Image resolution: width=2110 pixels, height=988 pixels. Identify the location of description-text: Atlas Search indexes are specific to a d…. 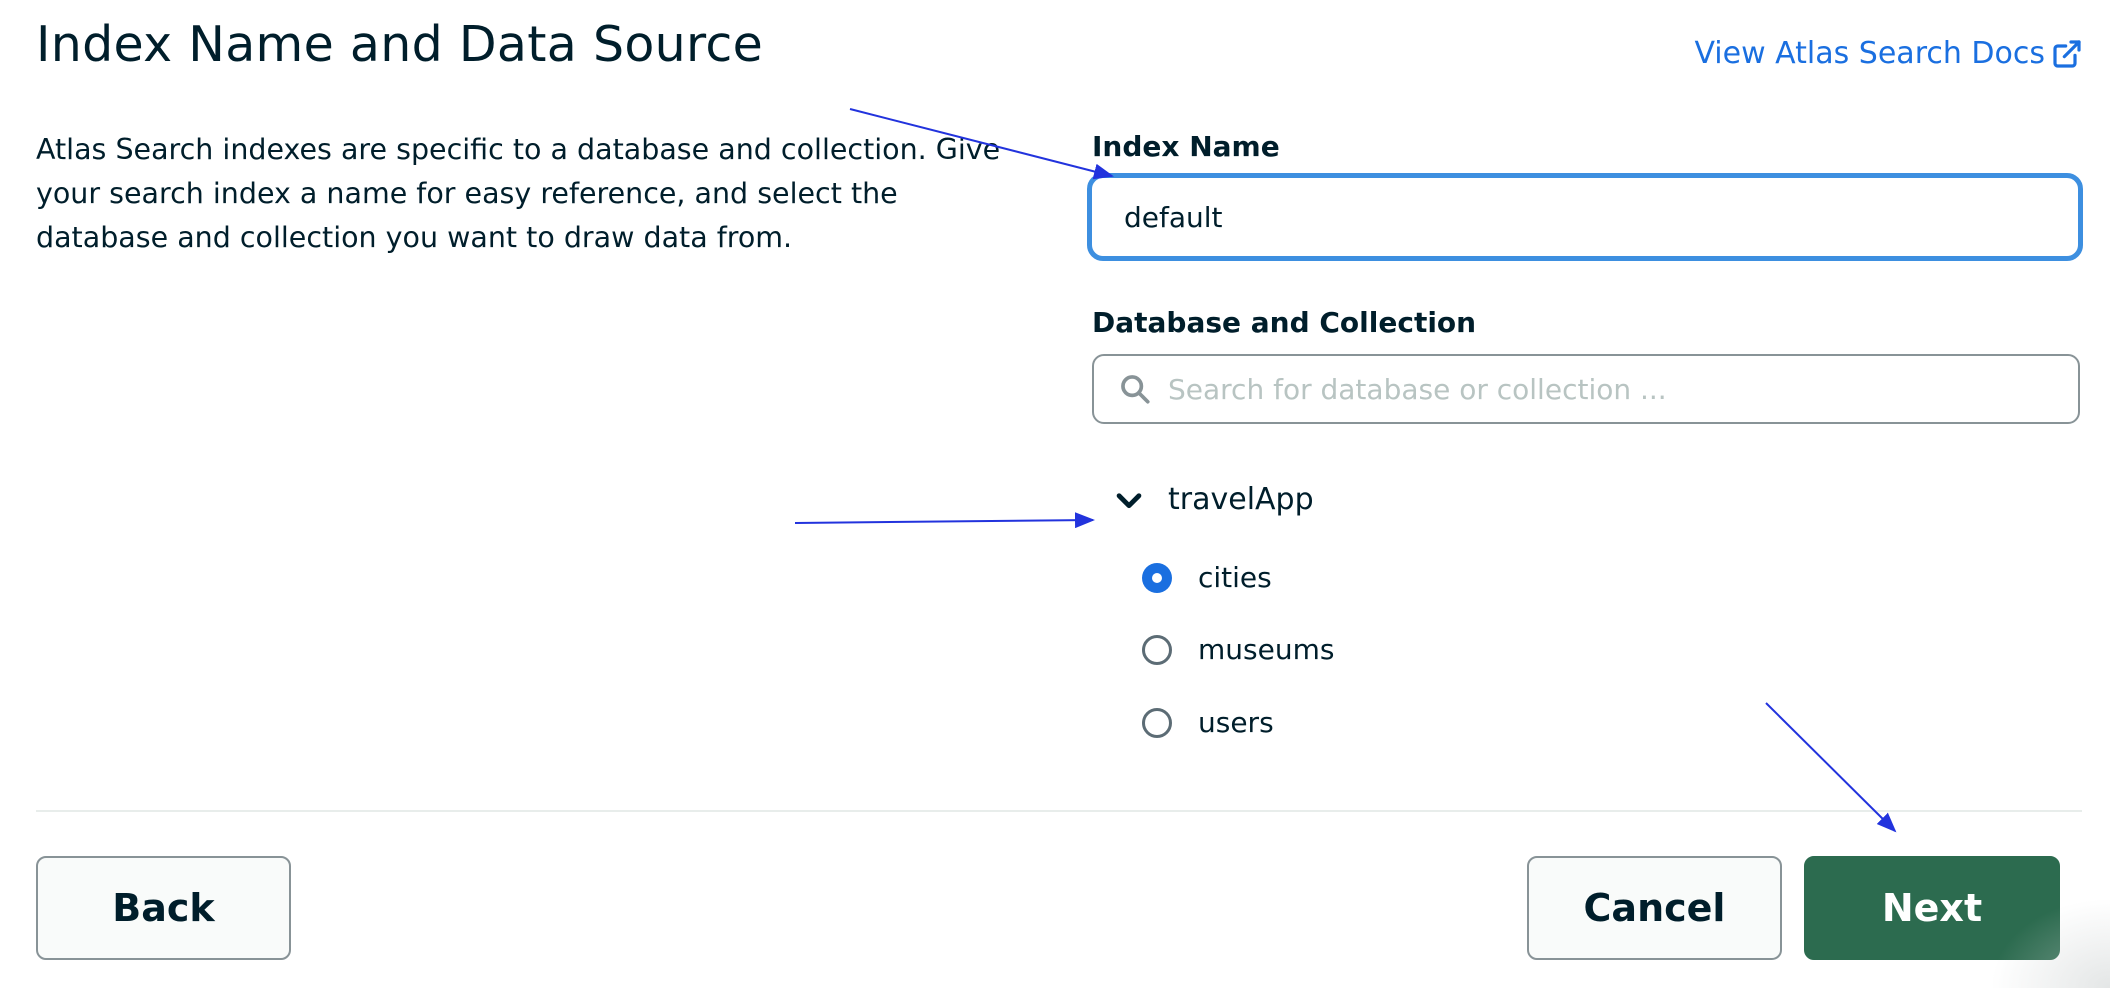
(518, 193).